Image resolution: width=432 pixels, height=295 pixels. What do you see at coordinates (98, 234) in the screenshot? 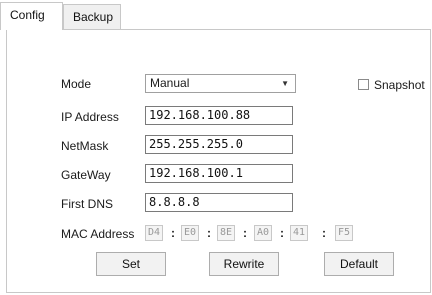
I see `mac-address-label: MAC Address` at bounding box center [98, 234].